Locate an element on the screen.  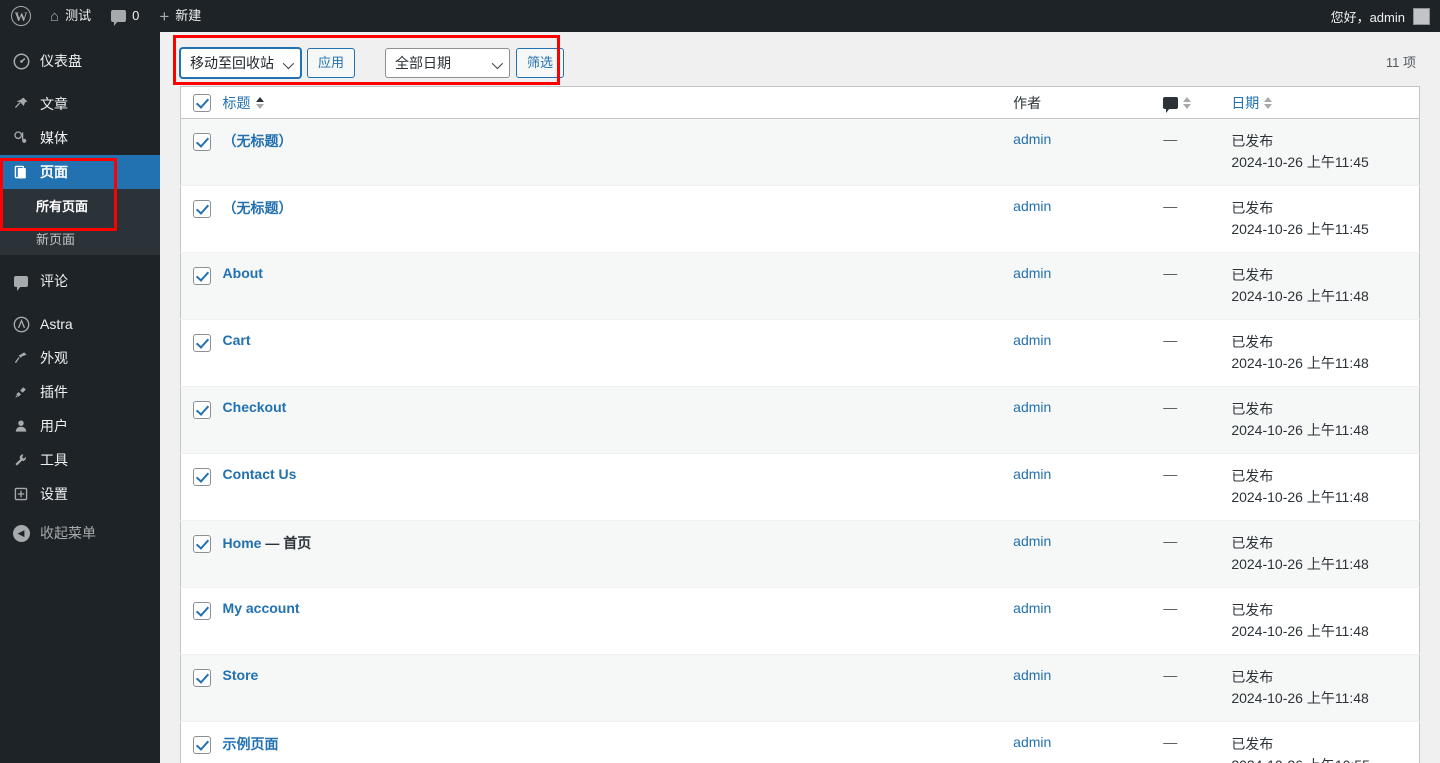
site-name-button: ⌂ 测试 is located at coordinates (70, 16).